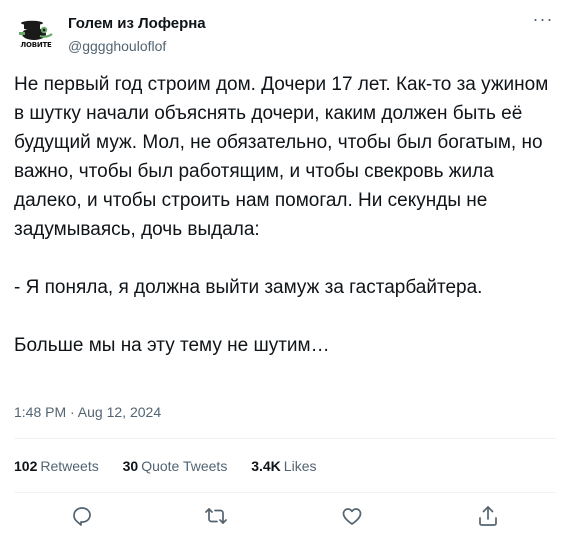 The height and width of the screenshot is (550, 570). I want to click on tweet-actions, so click(285, 518).